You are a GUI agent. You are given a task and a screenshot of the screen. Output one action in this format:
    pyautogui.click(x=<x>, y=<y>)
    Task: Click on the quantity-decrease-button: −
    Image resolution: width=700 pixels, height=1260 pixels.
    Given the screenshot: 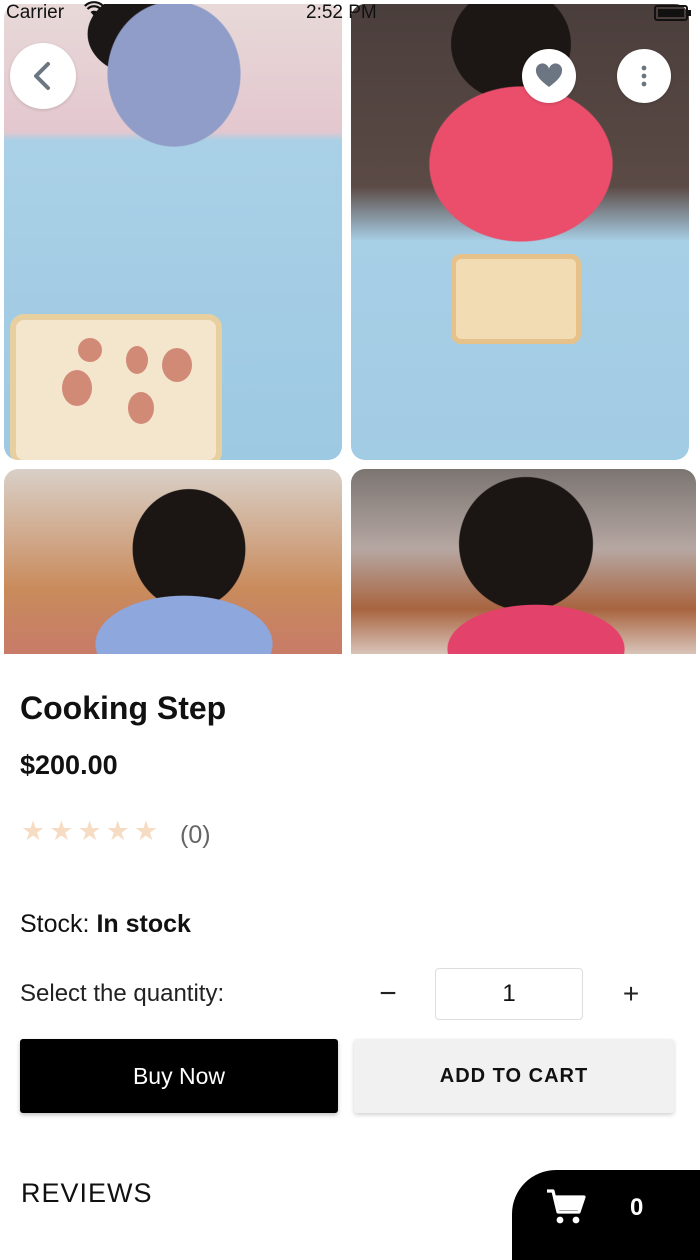 What is the action you would take?
    pyautogui.click(x=388, y=994)
    